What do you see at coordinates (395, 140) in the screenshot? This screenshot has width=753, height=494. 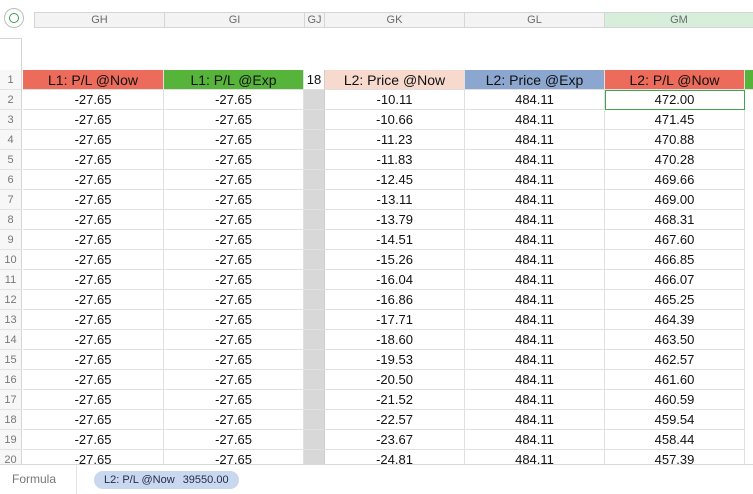 I see `data-cell: -11.23` at bounding box center [395, 140].